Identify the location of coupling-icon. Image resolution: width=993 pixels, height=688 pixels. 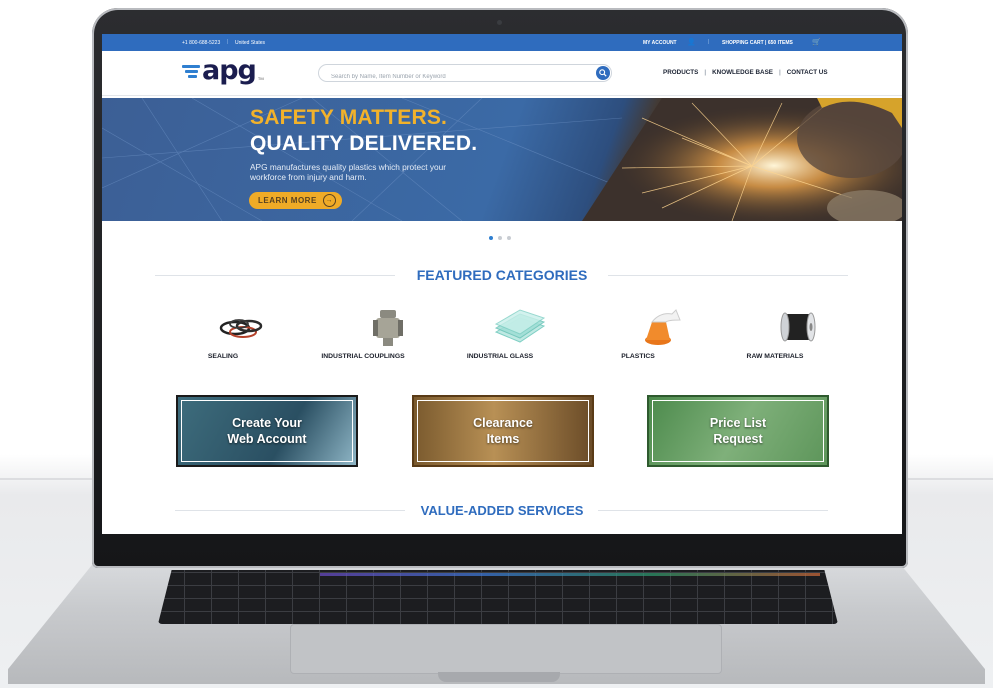
(363, 328).